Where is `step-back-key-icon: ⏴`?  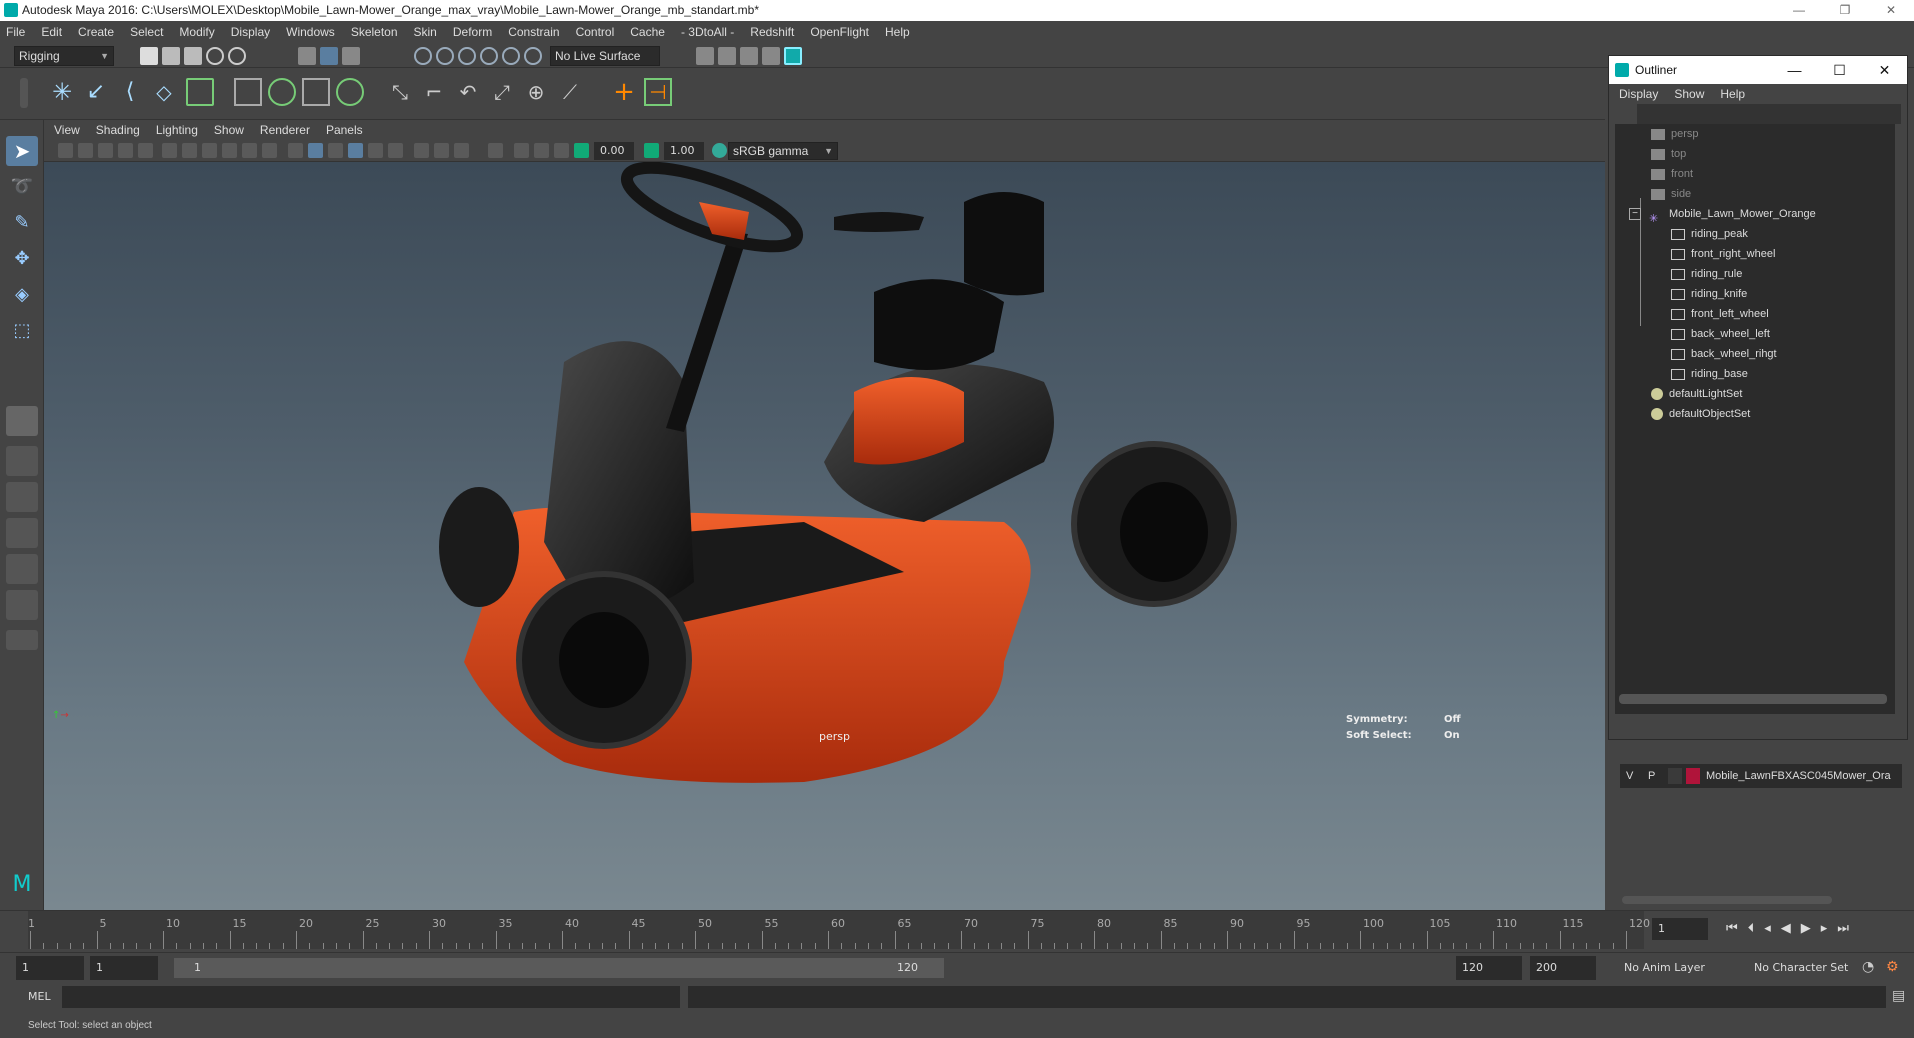 step-back-key-icon: ⏴ is located at coordinates (1756, 928).